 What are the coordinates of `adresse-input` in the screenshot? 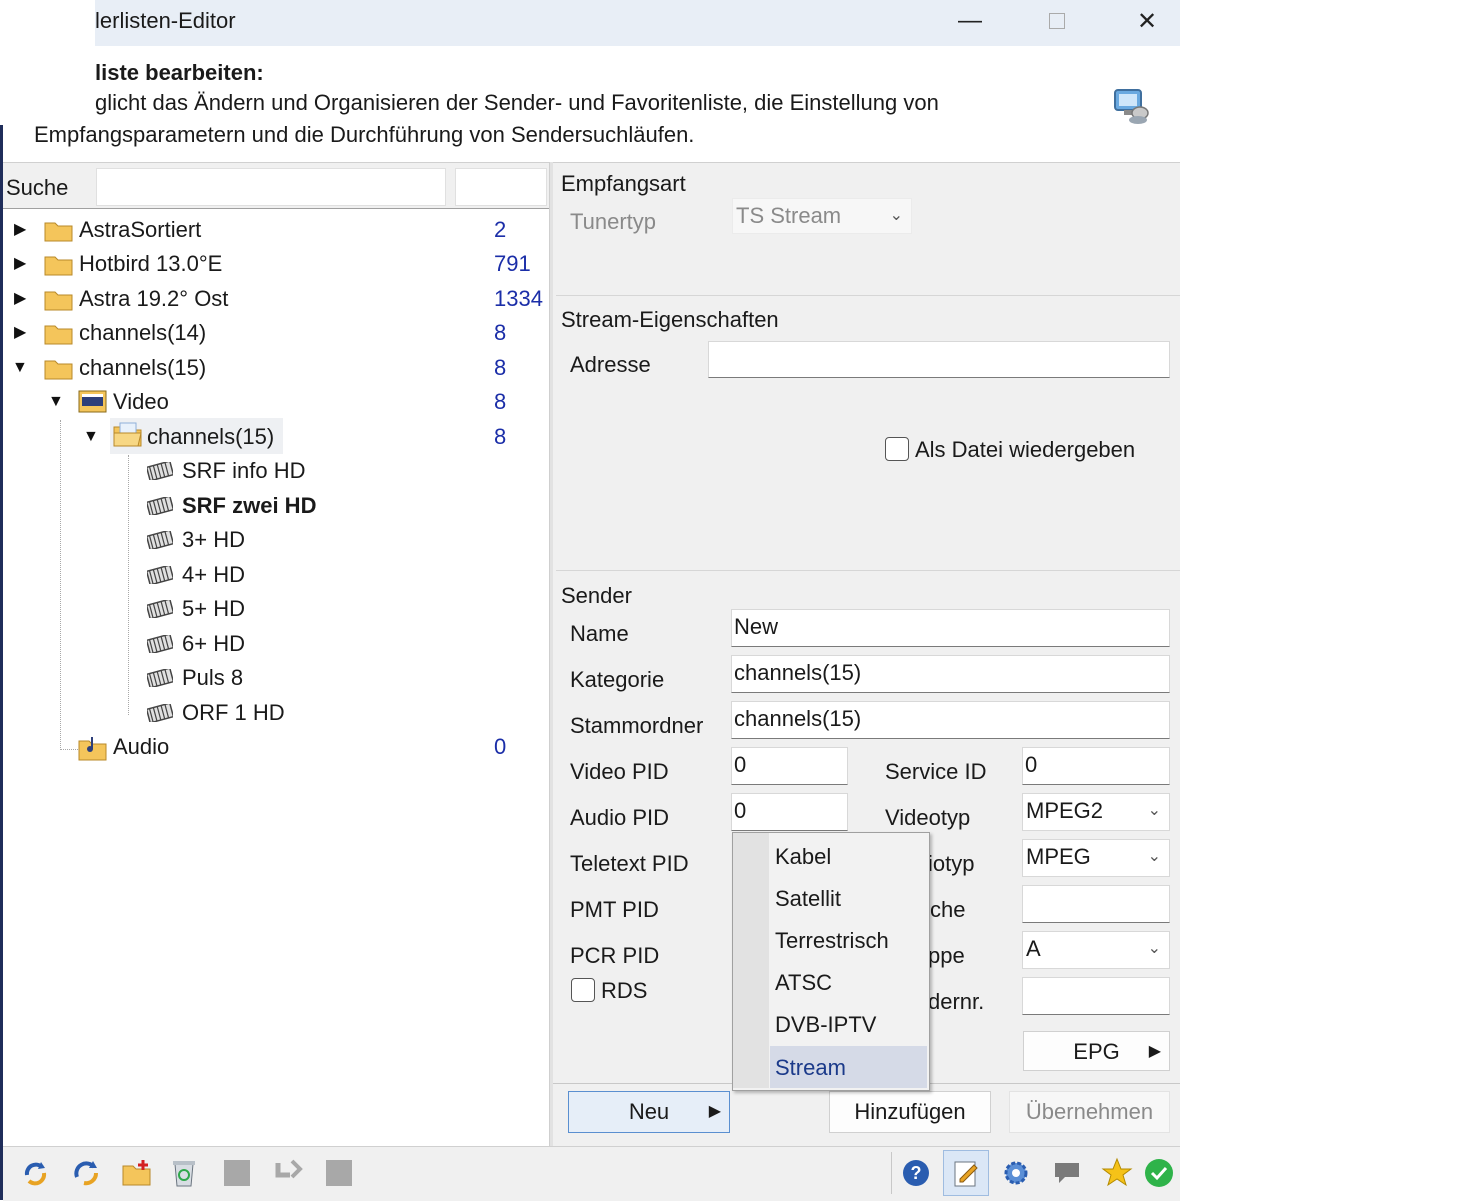 It's located at (939, 359).